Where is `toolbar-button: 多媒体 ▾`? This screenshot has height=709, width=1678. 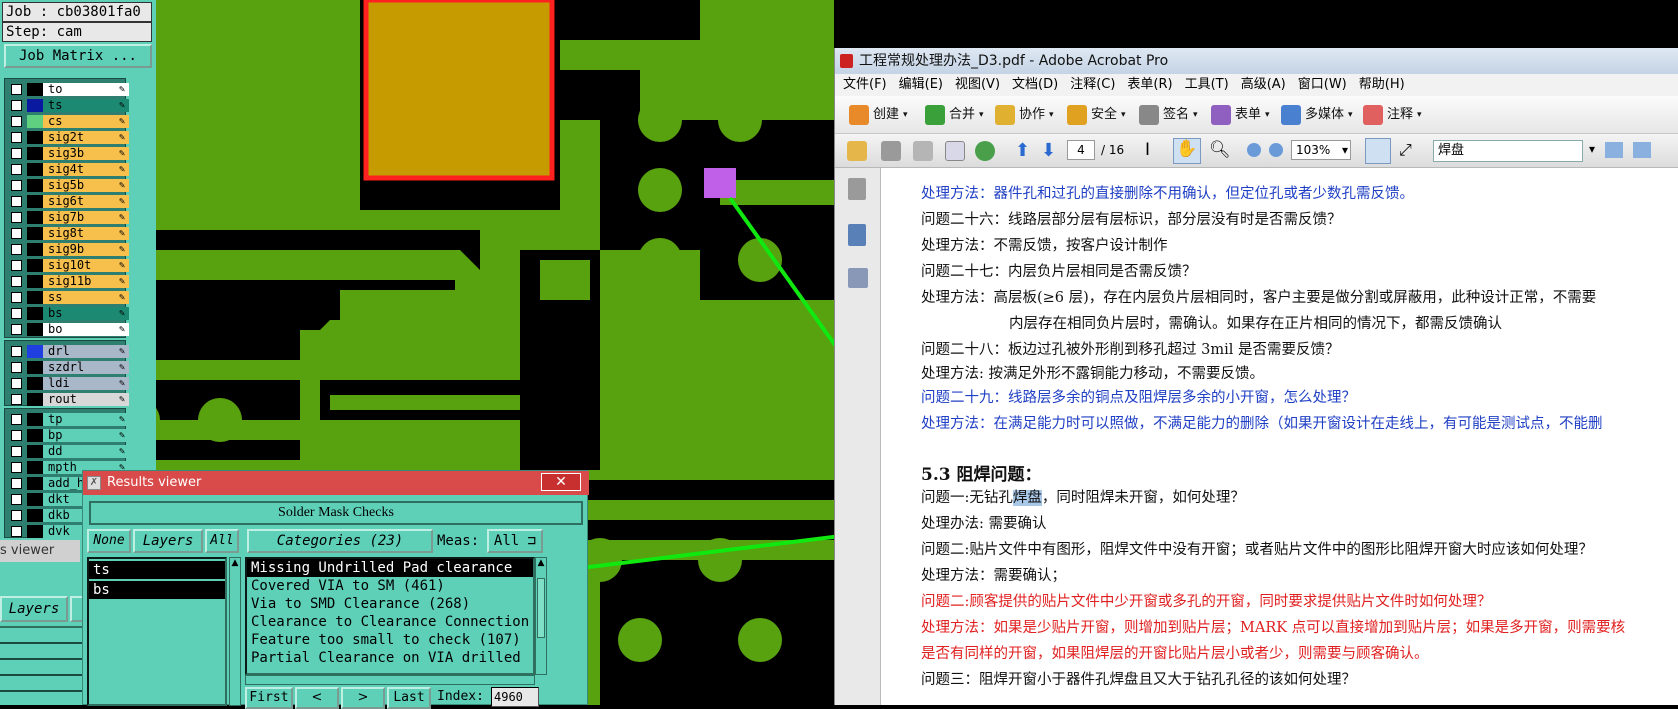 toolbar-button: 多媒体 ▾ is located at coordinates (1317, 115).